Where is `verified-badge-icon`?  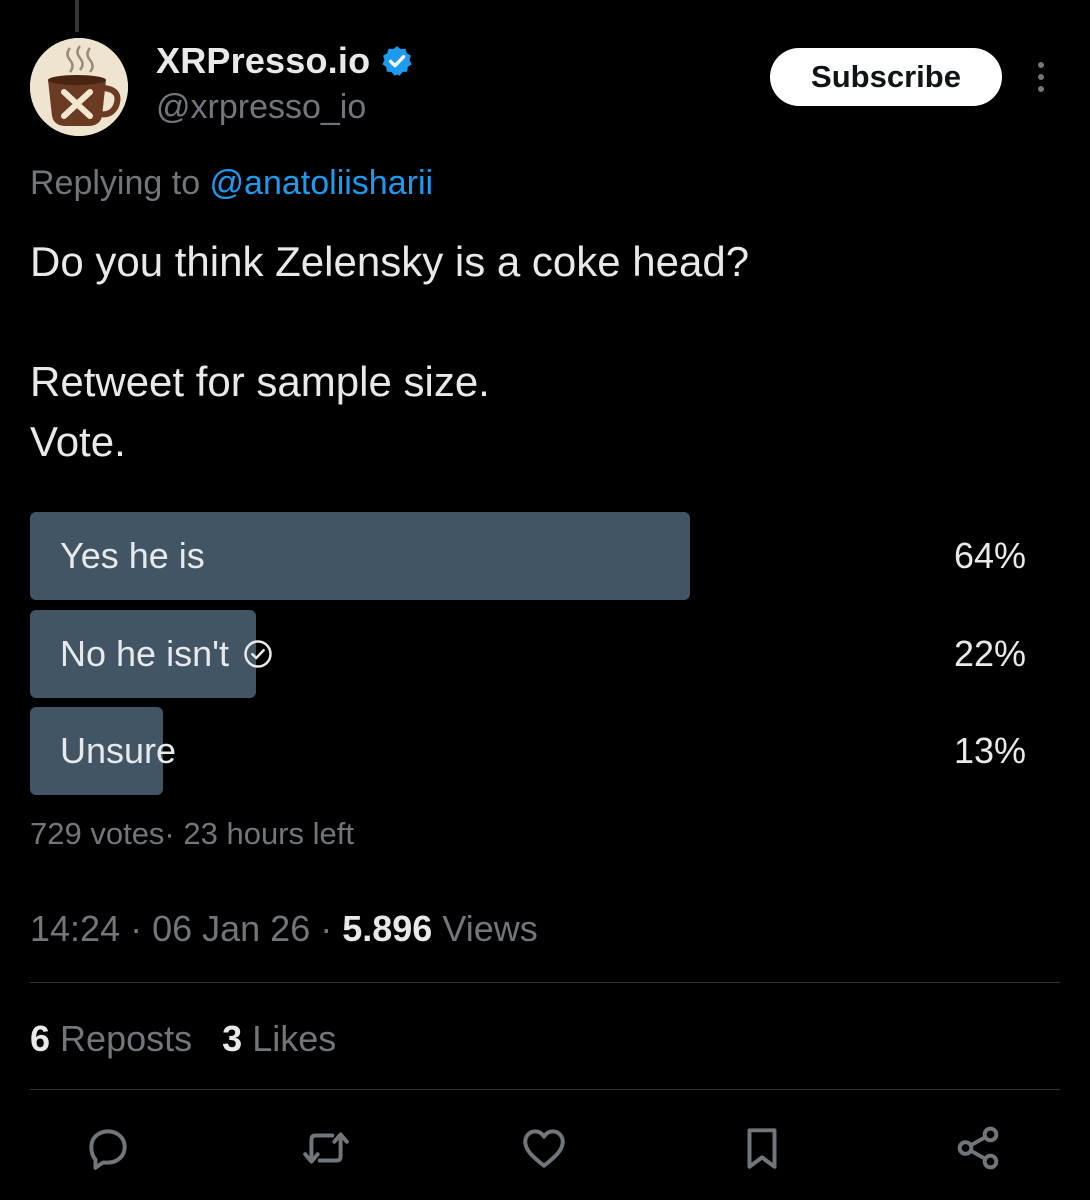
verified-badge-icon is located at coordinates (397, 61).